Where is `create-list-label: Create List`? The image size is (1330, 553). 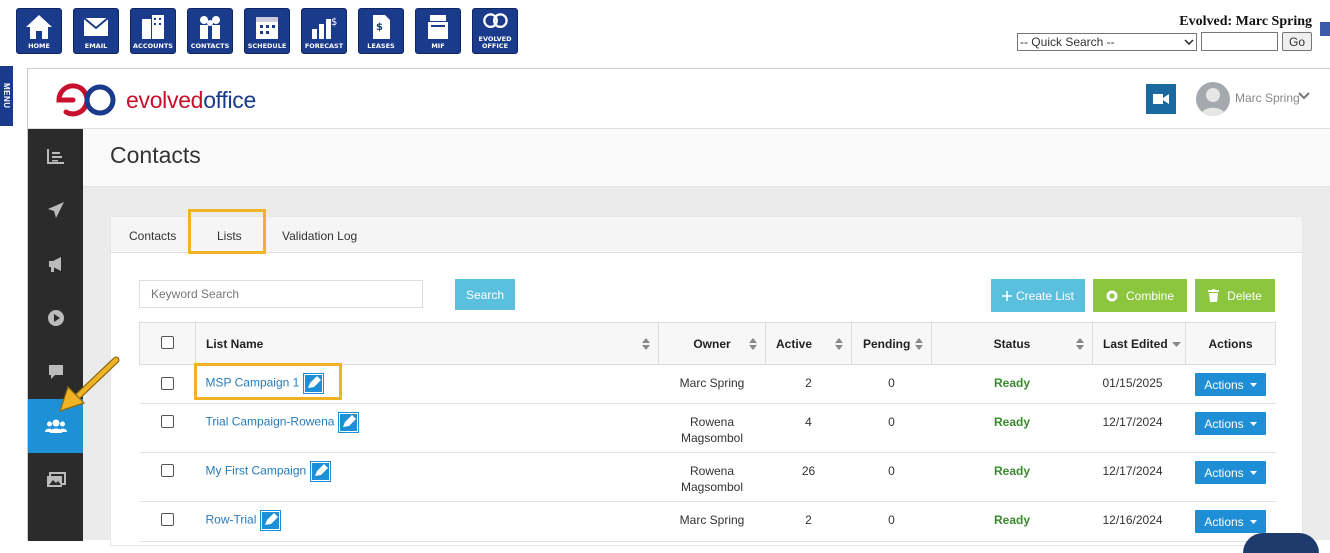
create-list-label: Create List is located at coordinates (1045, 295).